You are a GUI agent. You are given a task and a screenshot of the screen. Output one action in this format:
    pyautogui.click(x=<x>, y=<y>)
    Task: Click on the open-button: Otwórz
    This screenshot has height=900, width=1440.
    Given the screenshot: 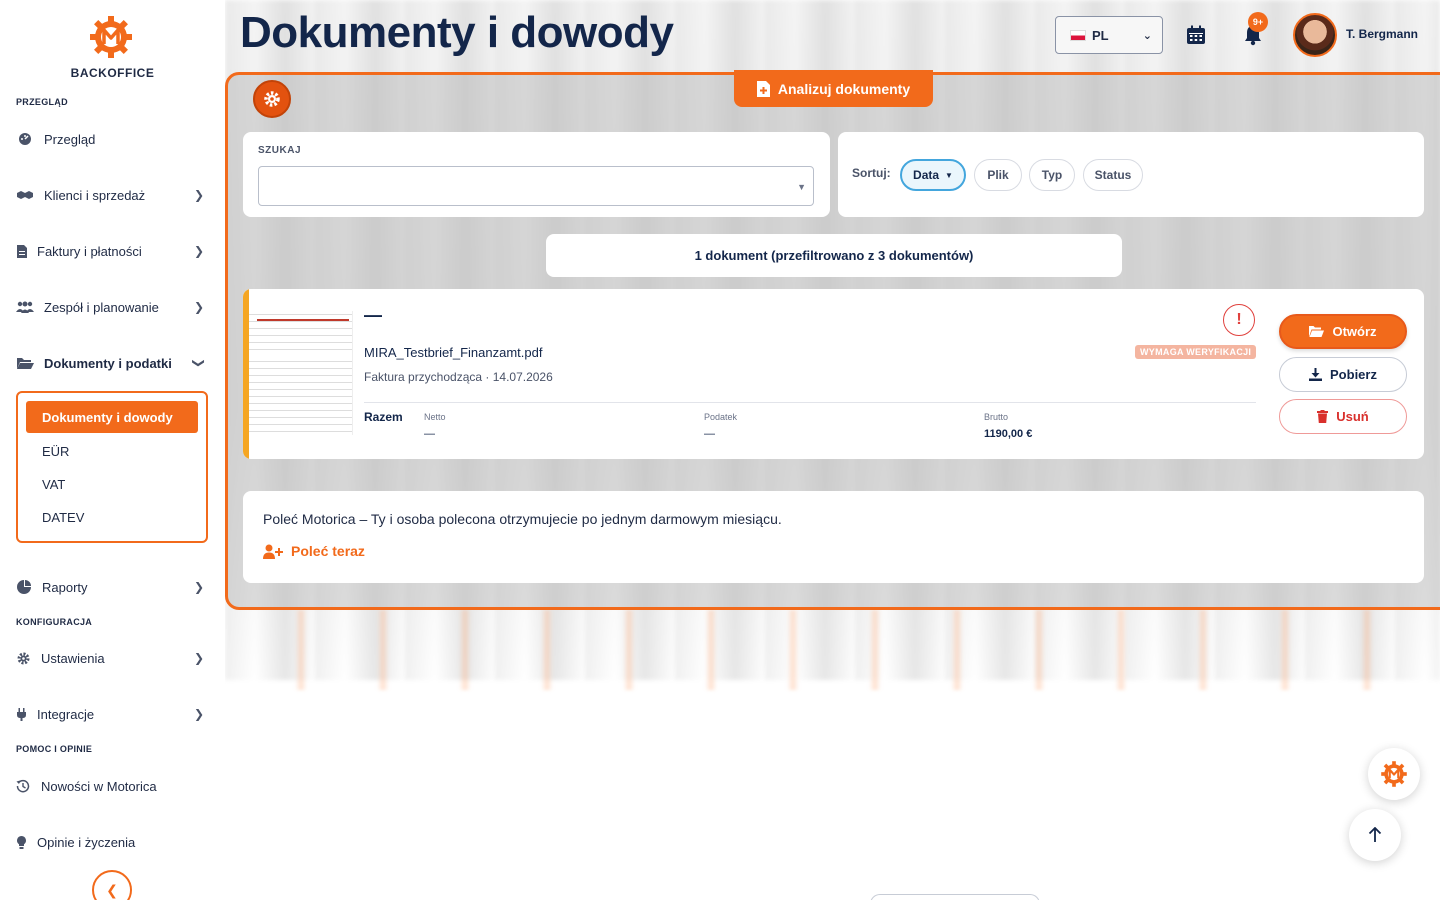 What is the action you would take?
    pyautogui.click(x=1343, y=331)
    